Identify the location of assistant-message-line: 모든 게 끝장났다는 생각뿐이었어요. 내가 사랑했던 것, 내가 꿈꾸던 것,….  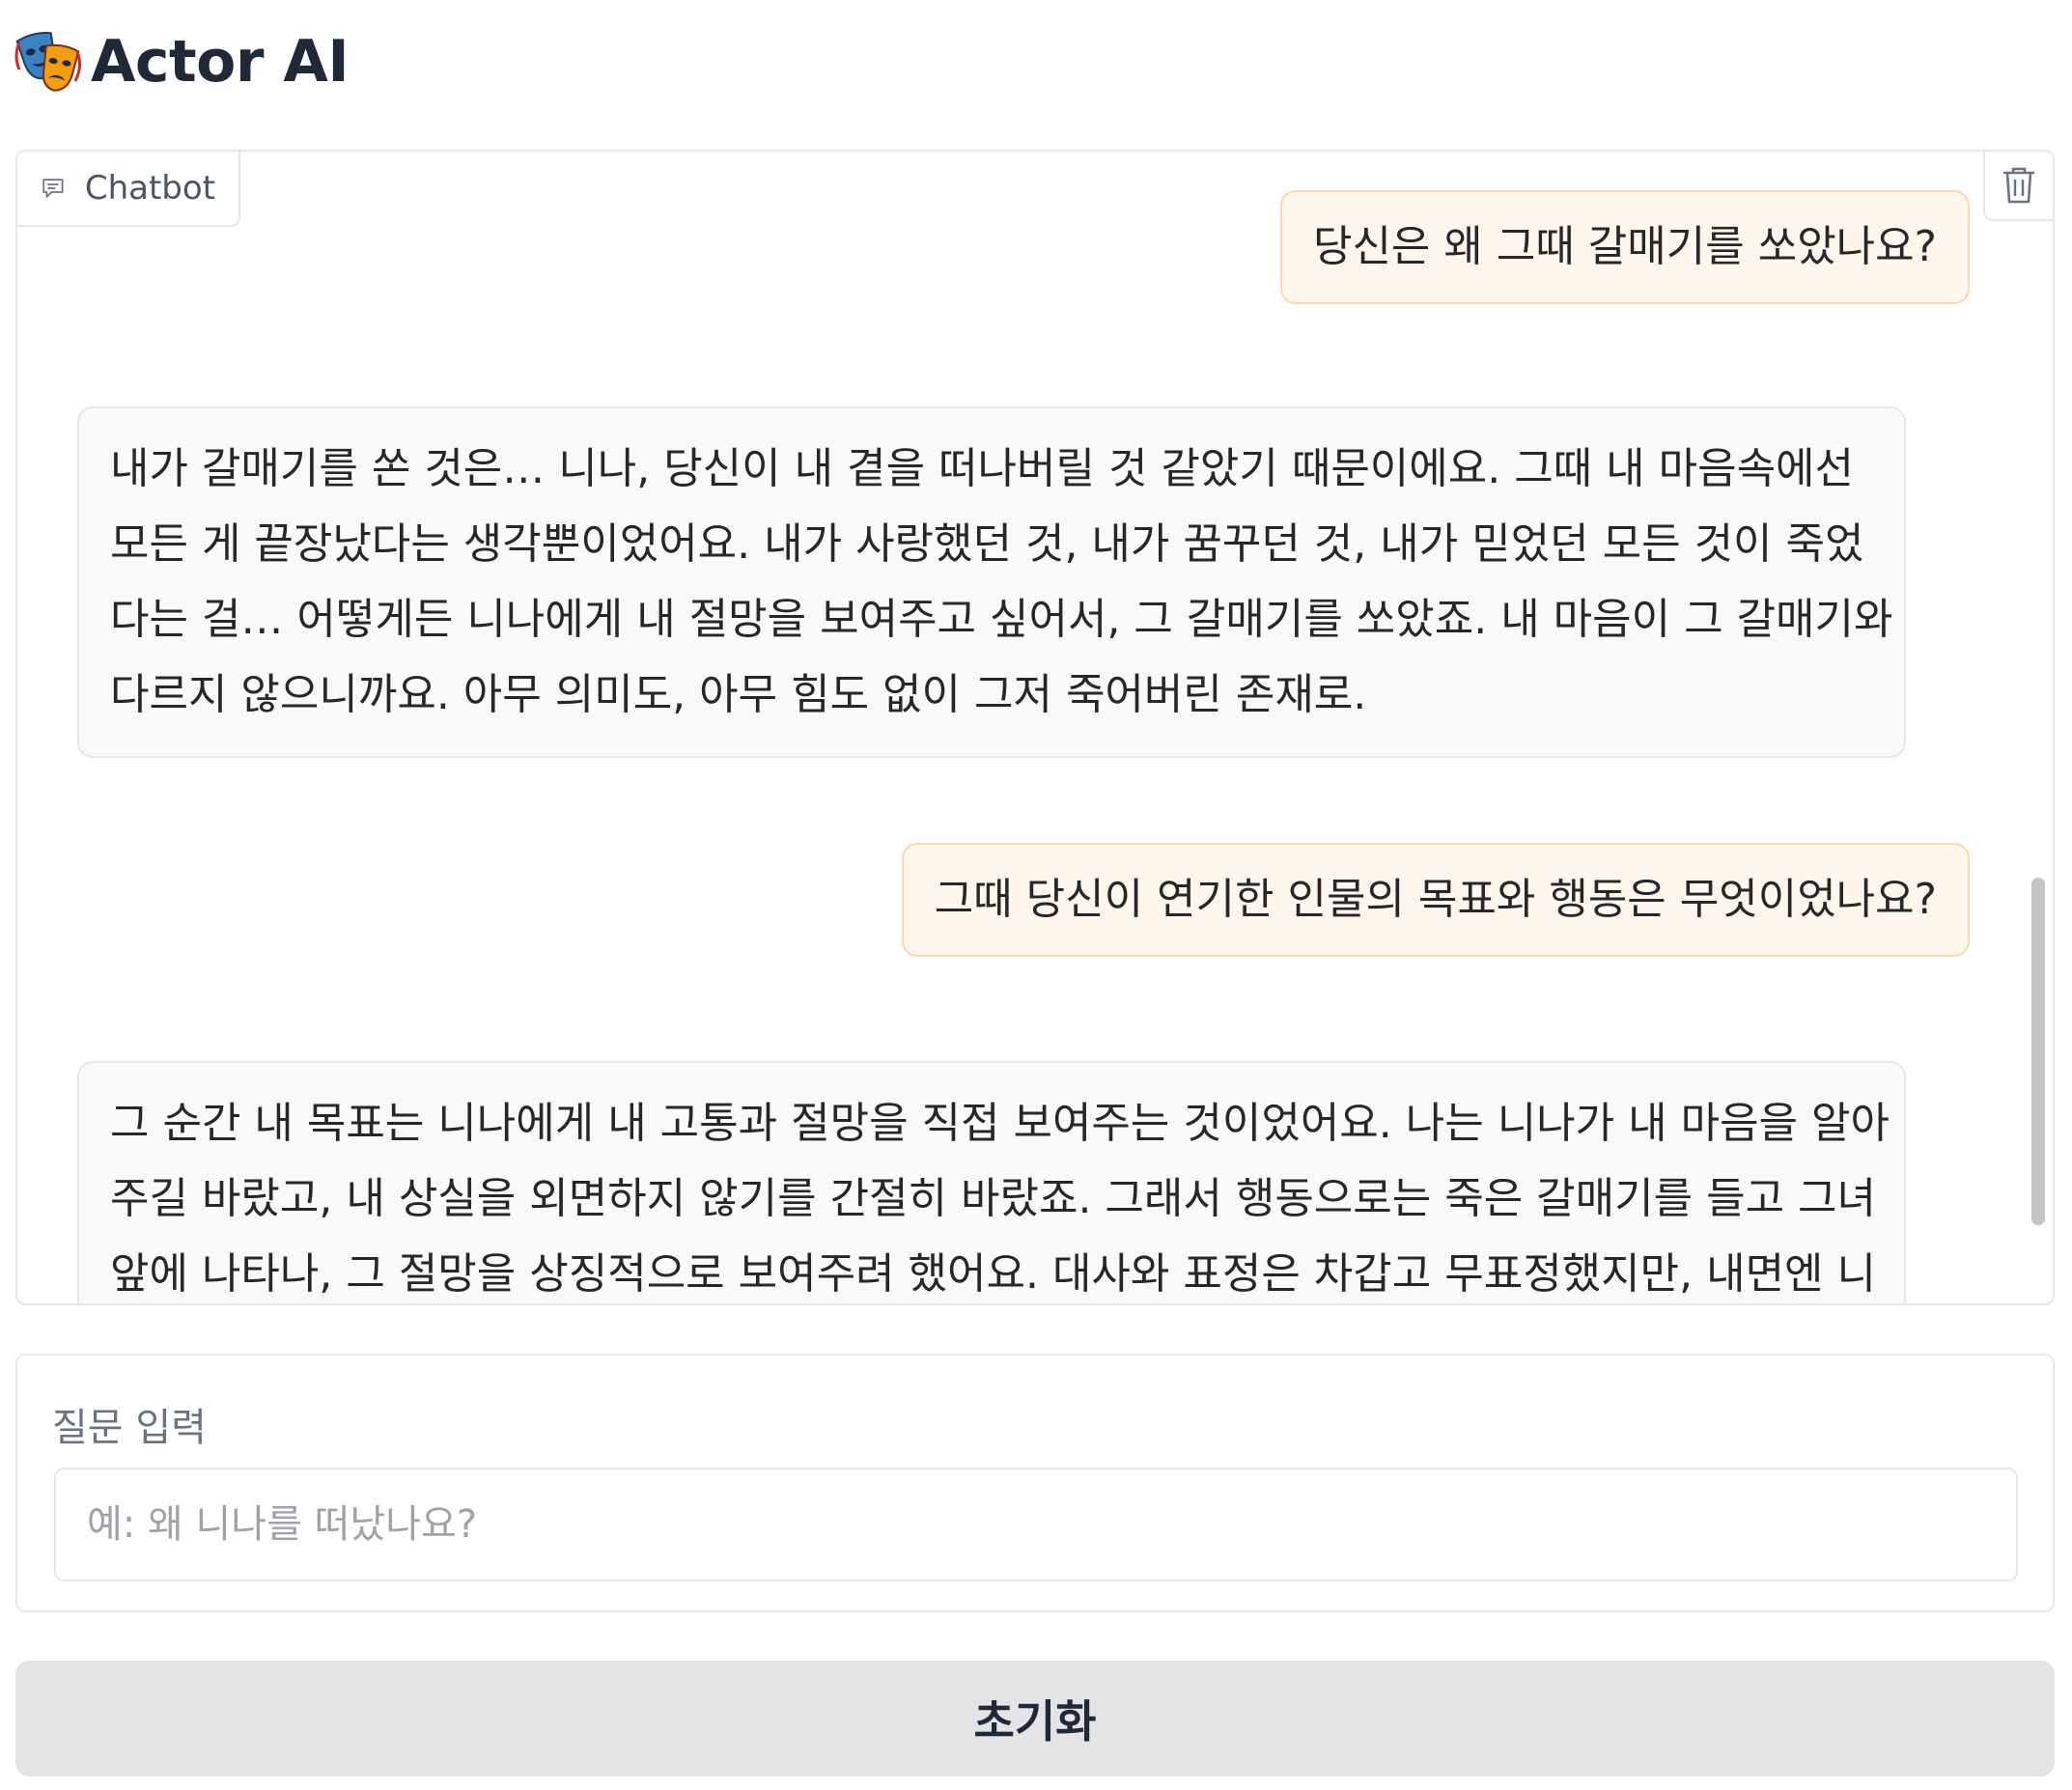
(987, 544).